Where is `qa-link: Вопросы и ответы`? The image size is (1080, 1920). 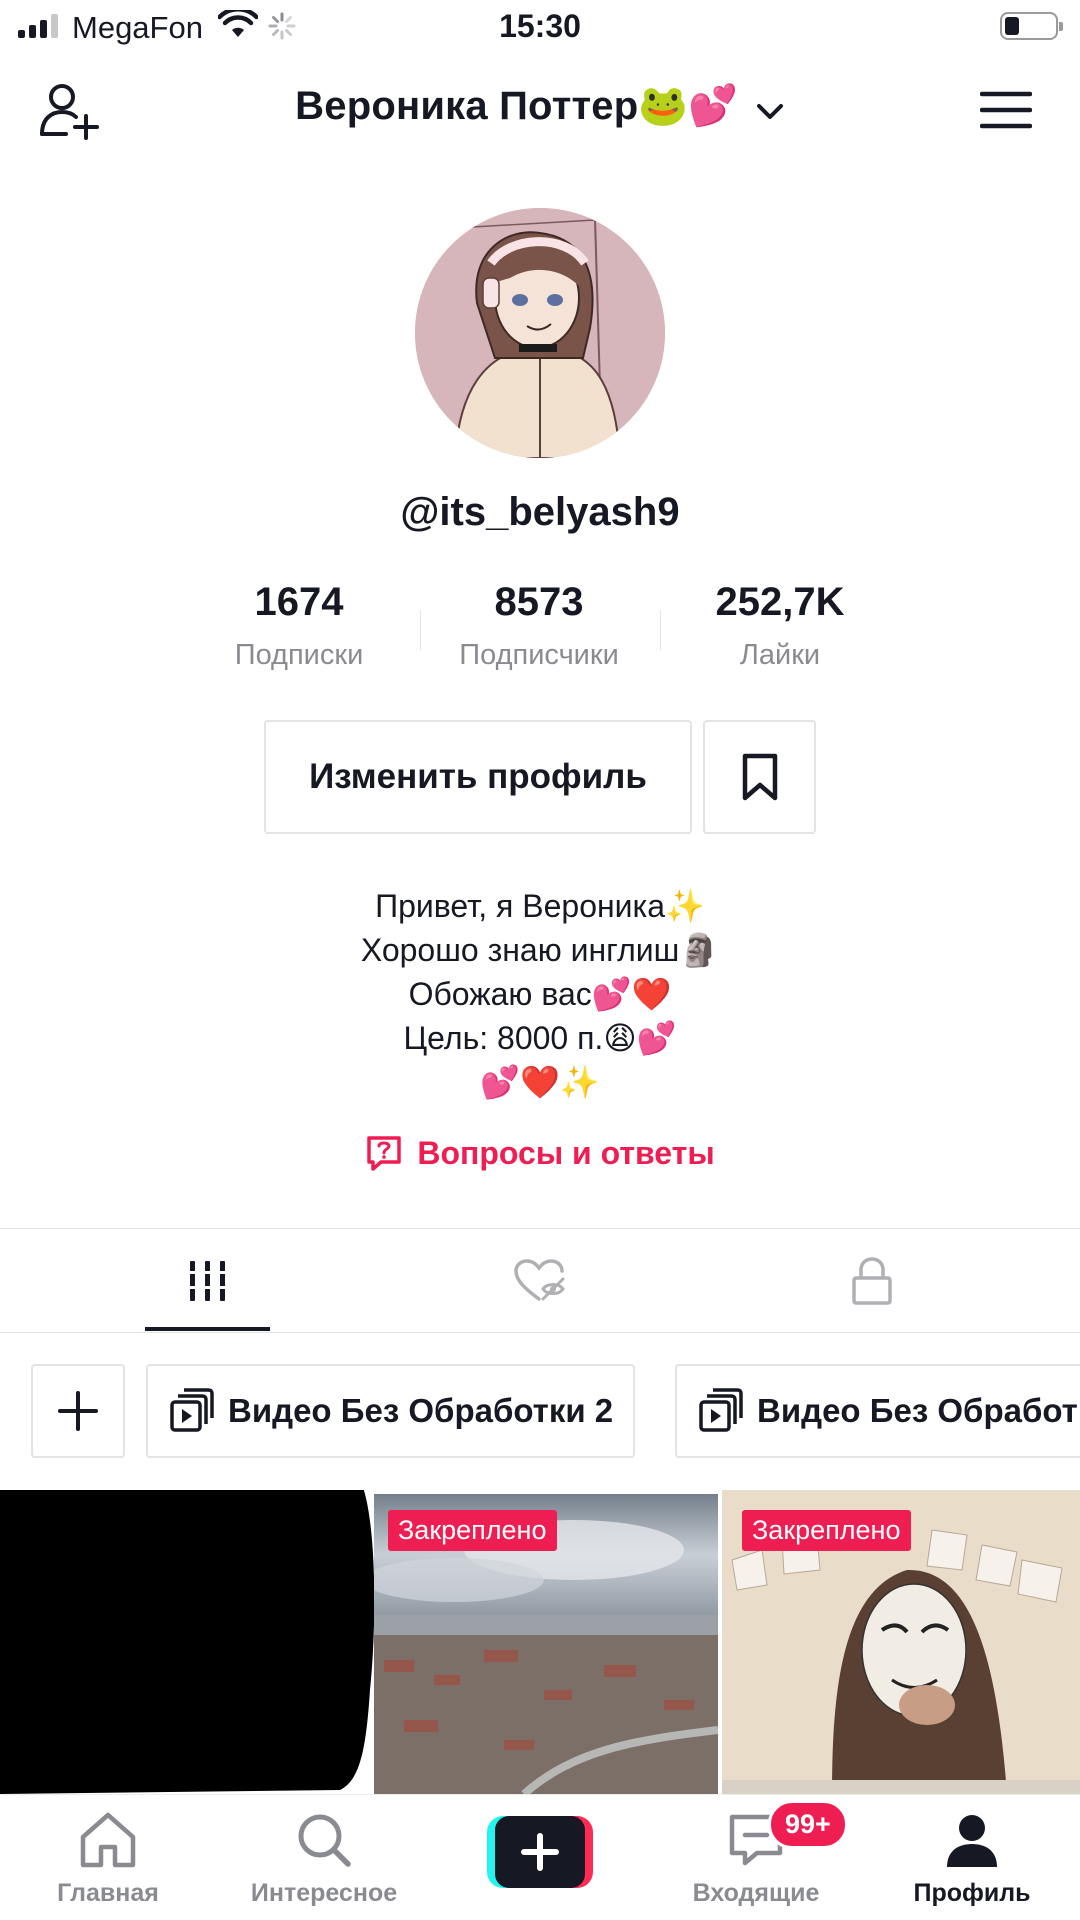 qa-link: Вопросы и ответы is located at coordinates (540, 1153).